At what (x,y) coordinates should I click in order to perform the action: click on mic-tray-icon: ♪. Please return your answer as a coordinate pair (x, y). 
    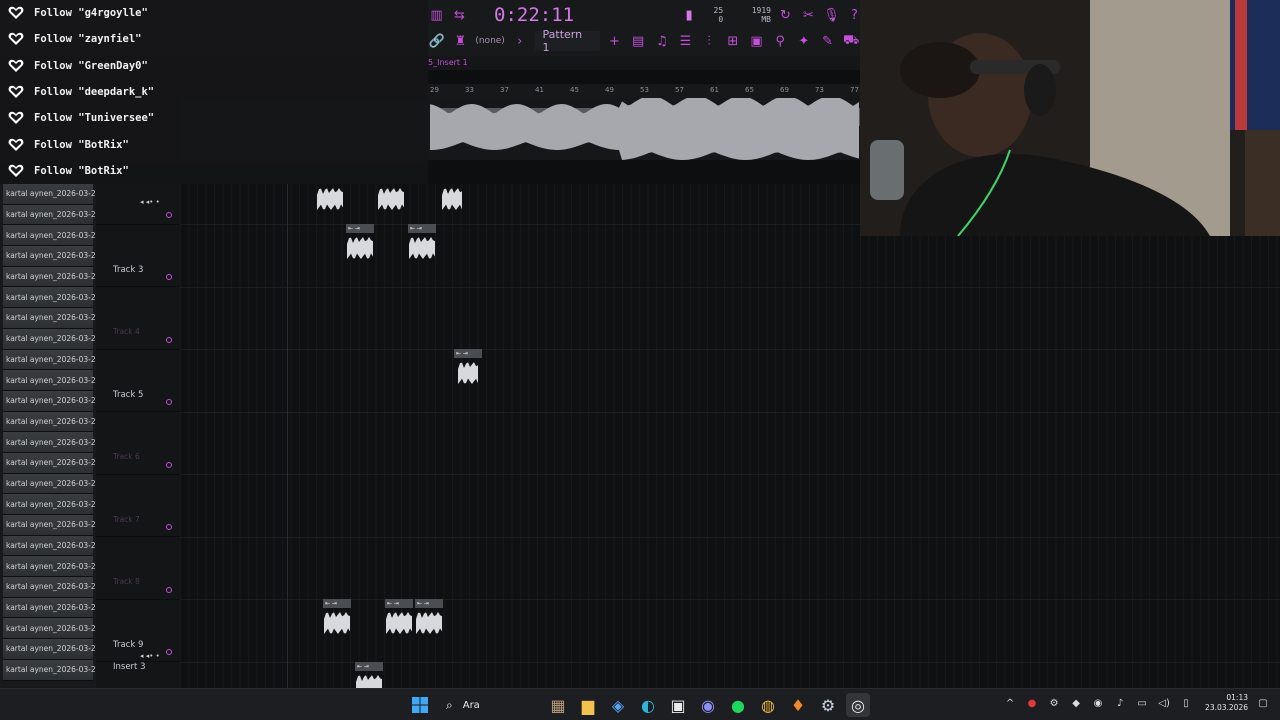
    Looking at the image, I should click on (1120, 703).